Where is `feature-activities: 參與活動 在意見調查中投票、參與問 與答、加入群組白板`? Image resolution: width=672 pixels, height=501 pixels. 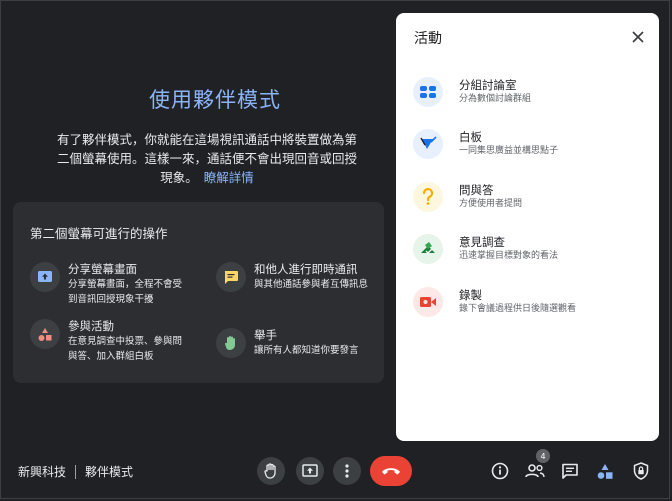
feature-activities: 參與活動 在意見調查中投票、參與問 與答、加入群組白板 is located at coordinates (106, 341).